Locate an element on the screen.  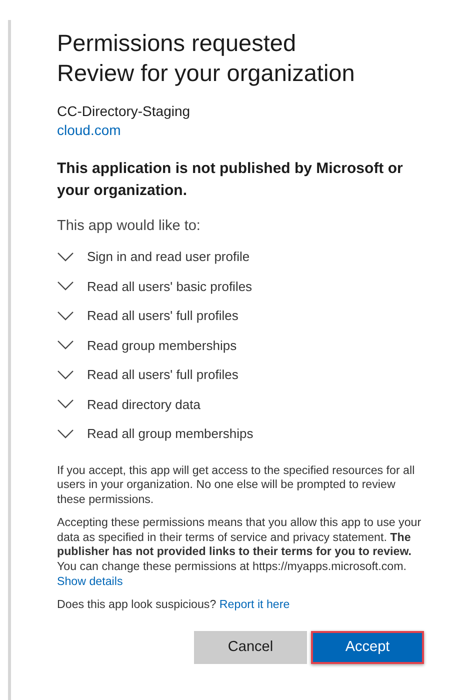
accept-button: Accept is located at coordinates (367, 647).